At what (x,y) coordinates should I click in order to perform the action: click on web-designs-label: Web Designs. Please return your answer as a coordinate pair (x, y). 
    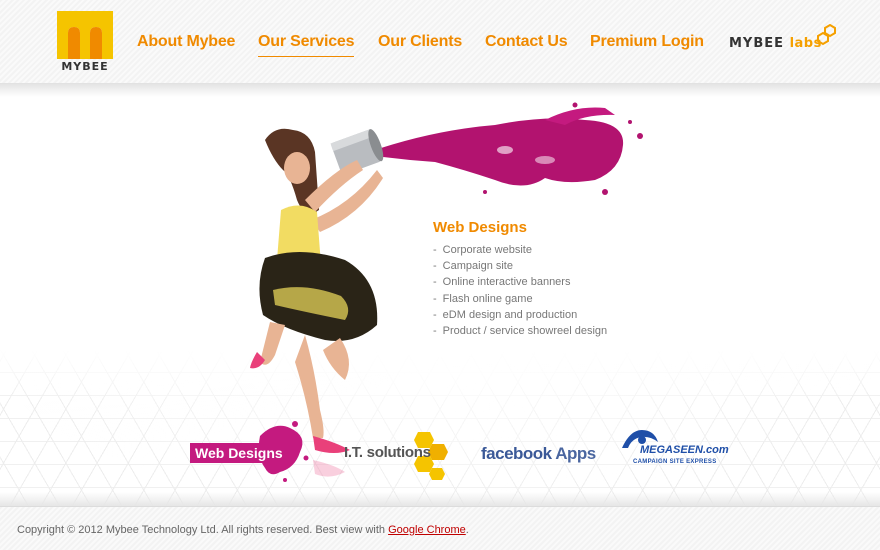
    Looking at the image, I should click on (239, 453).